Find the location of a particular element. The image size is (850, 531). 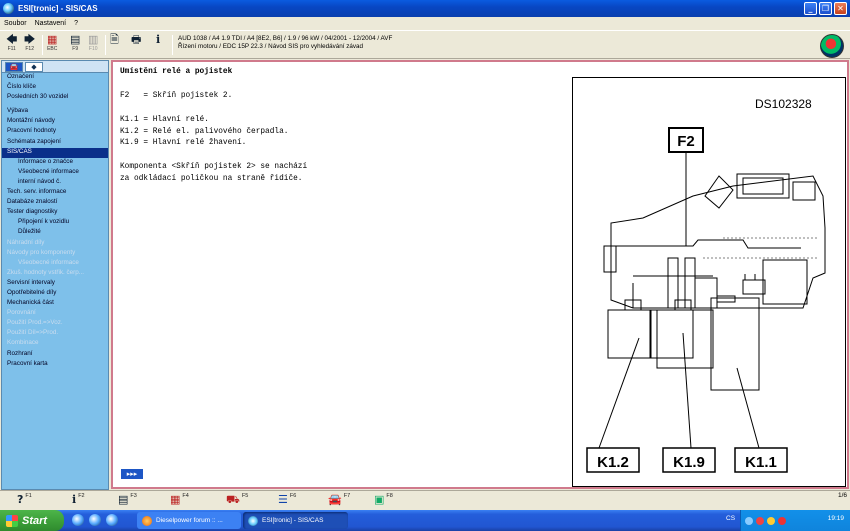

menu-settings: Nastavení is located at coordinates (51, 23).